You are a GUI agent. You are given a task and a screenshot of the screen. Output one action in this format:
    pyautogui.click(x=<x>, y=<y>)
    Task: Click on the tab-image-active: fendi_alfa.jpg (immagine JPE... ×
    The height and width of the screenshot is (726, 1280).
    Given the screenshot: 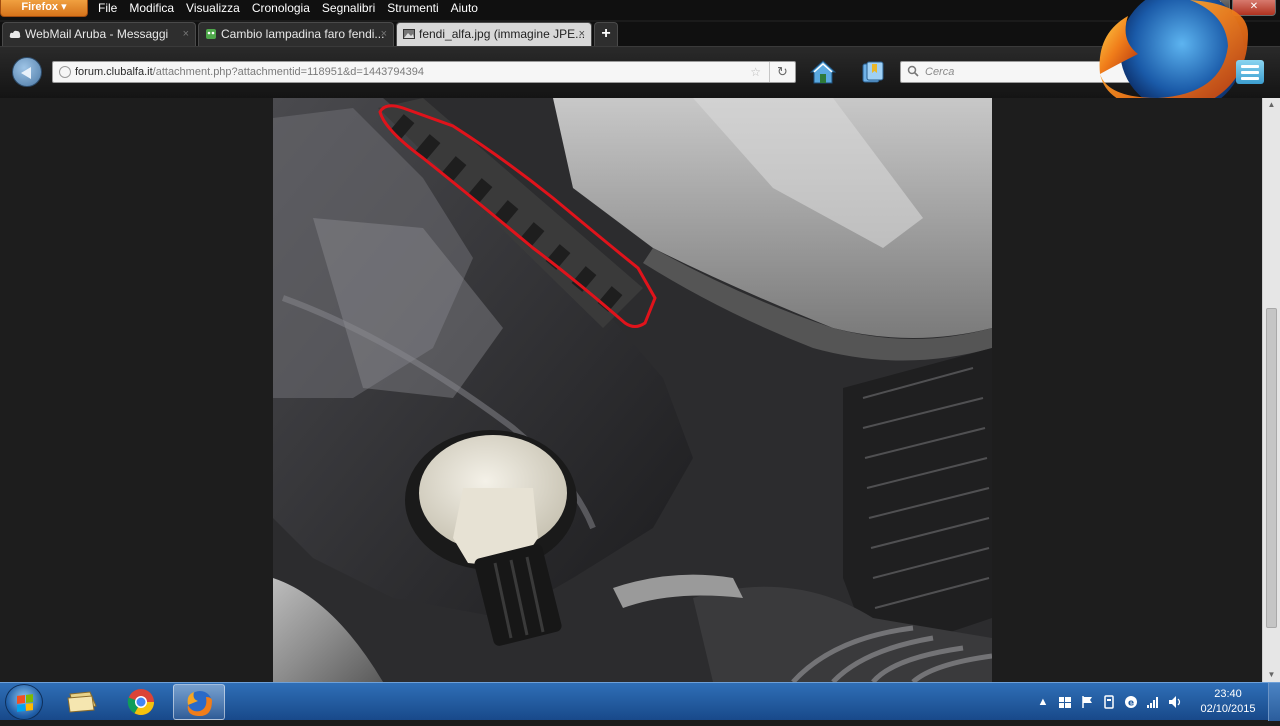 What is the action you would take?
    pyautogui.click(x=494, y=34)
    